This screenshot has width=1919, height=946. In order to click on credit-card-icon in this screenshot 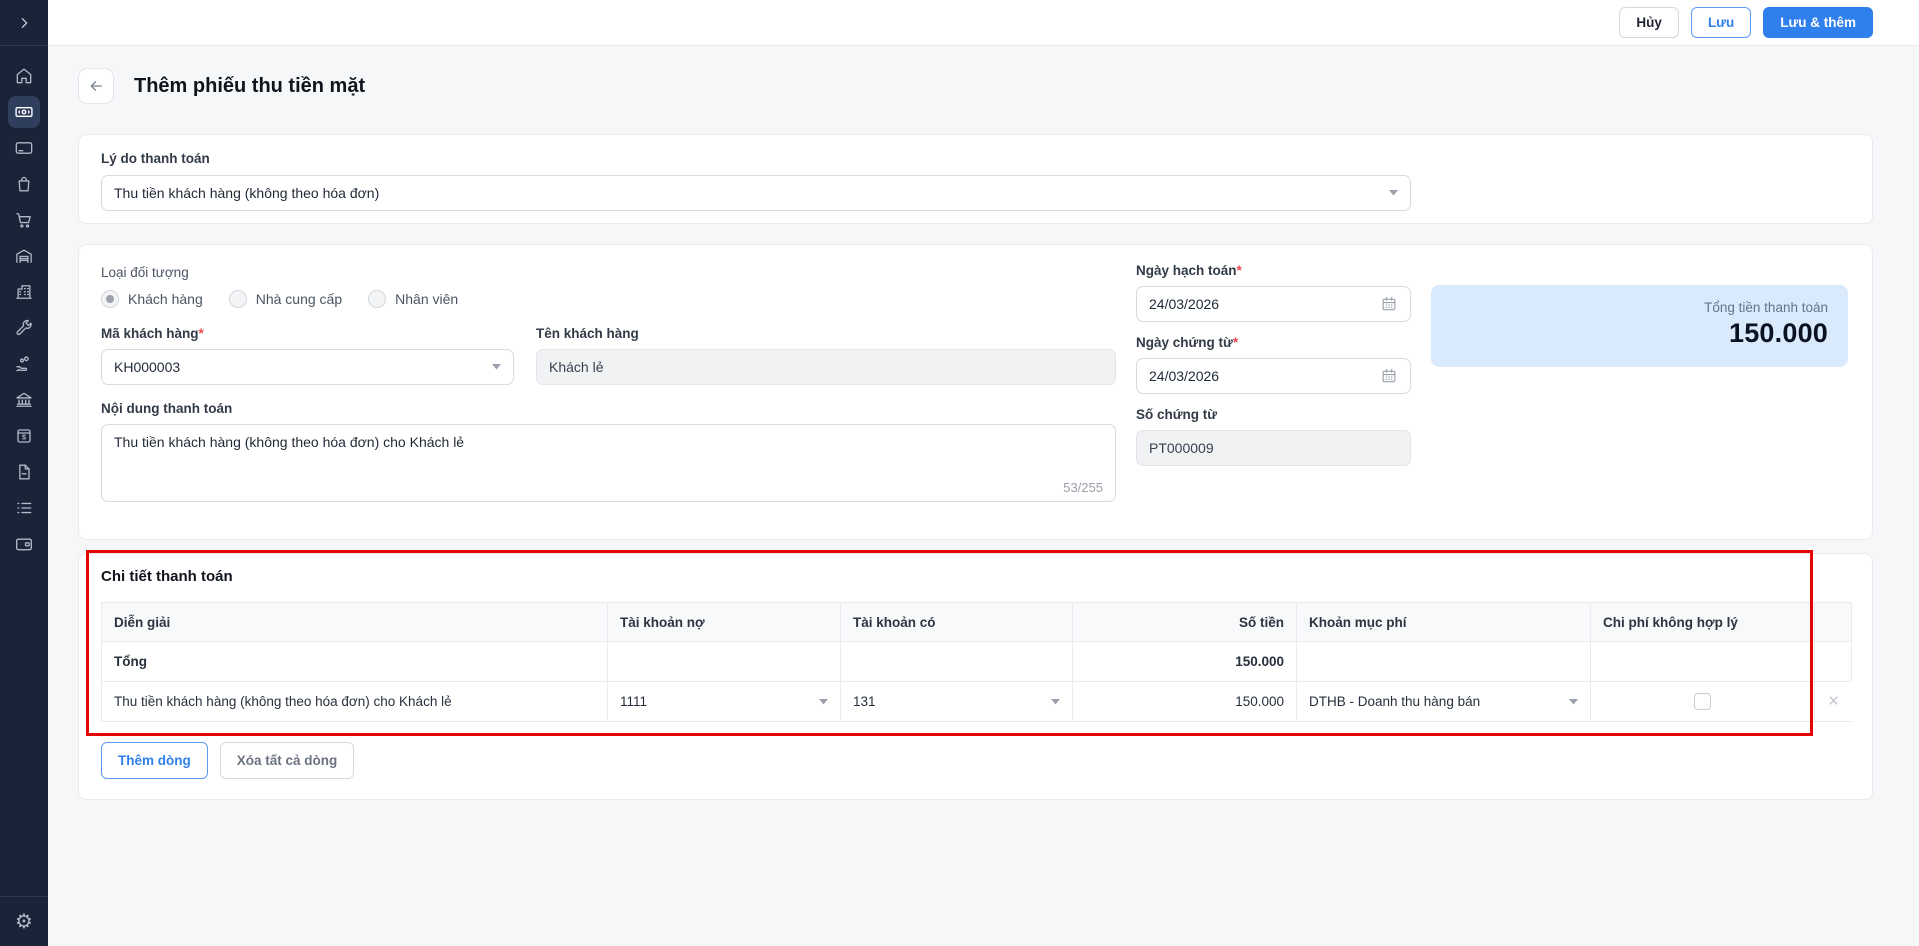, I will do `click(24, 148)`.